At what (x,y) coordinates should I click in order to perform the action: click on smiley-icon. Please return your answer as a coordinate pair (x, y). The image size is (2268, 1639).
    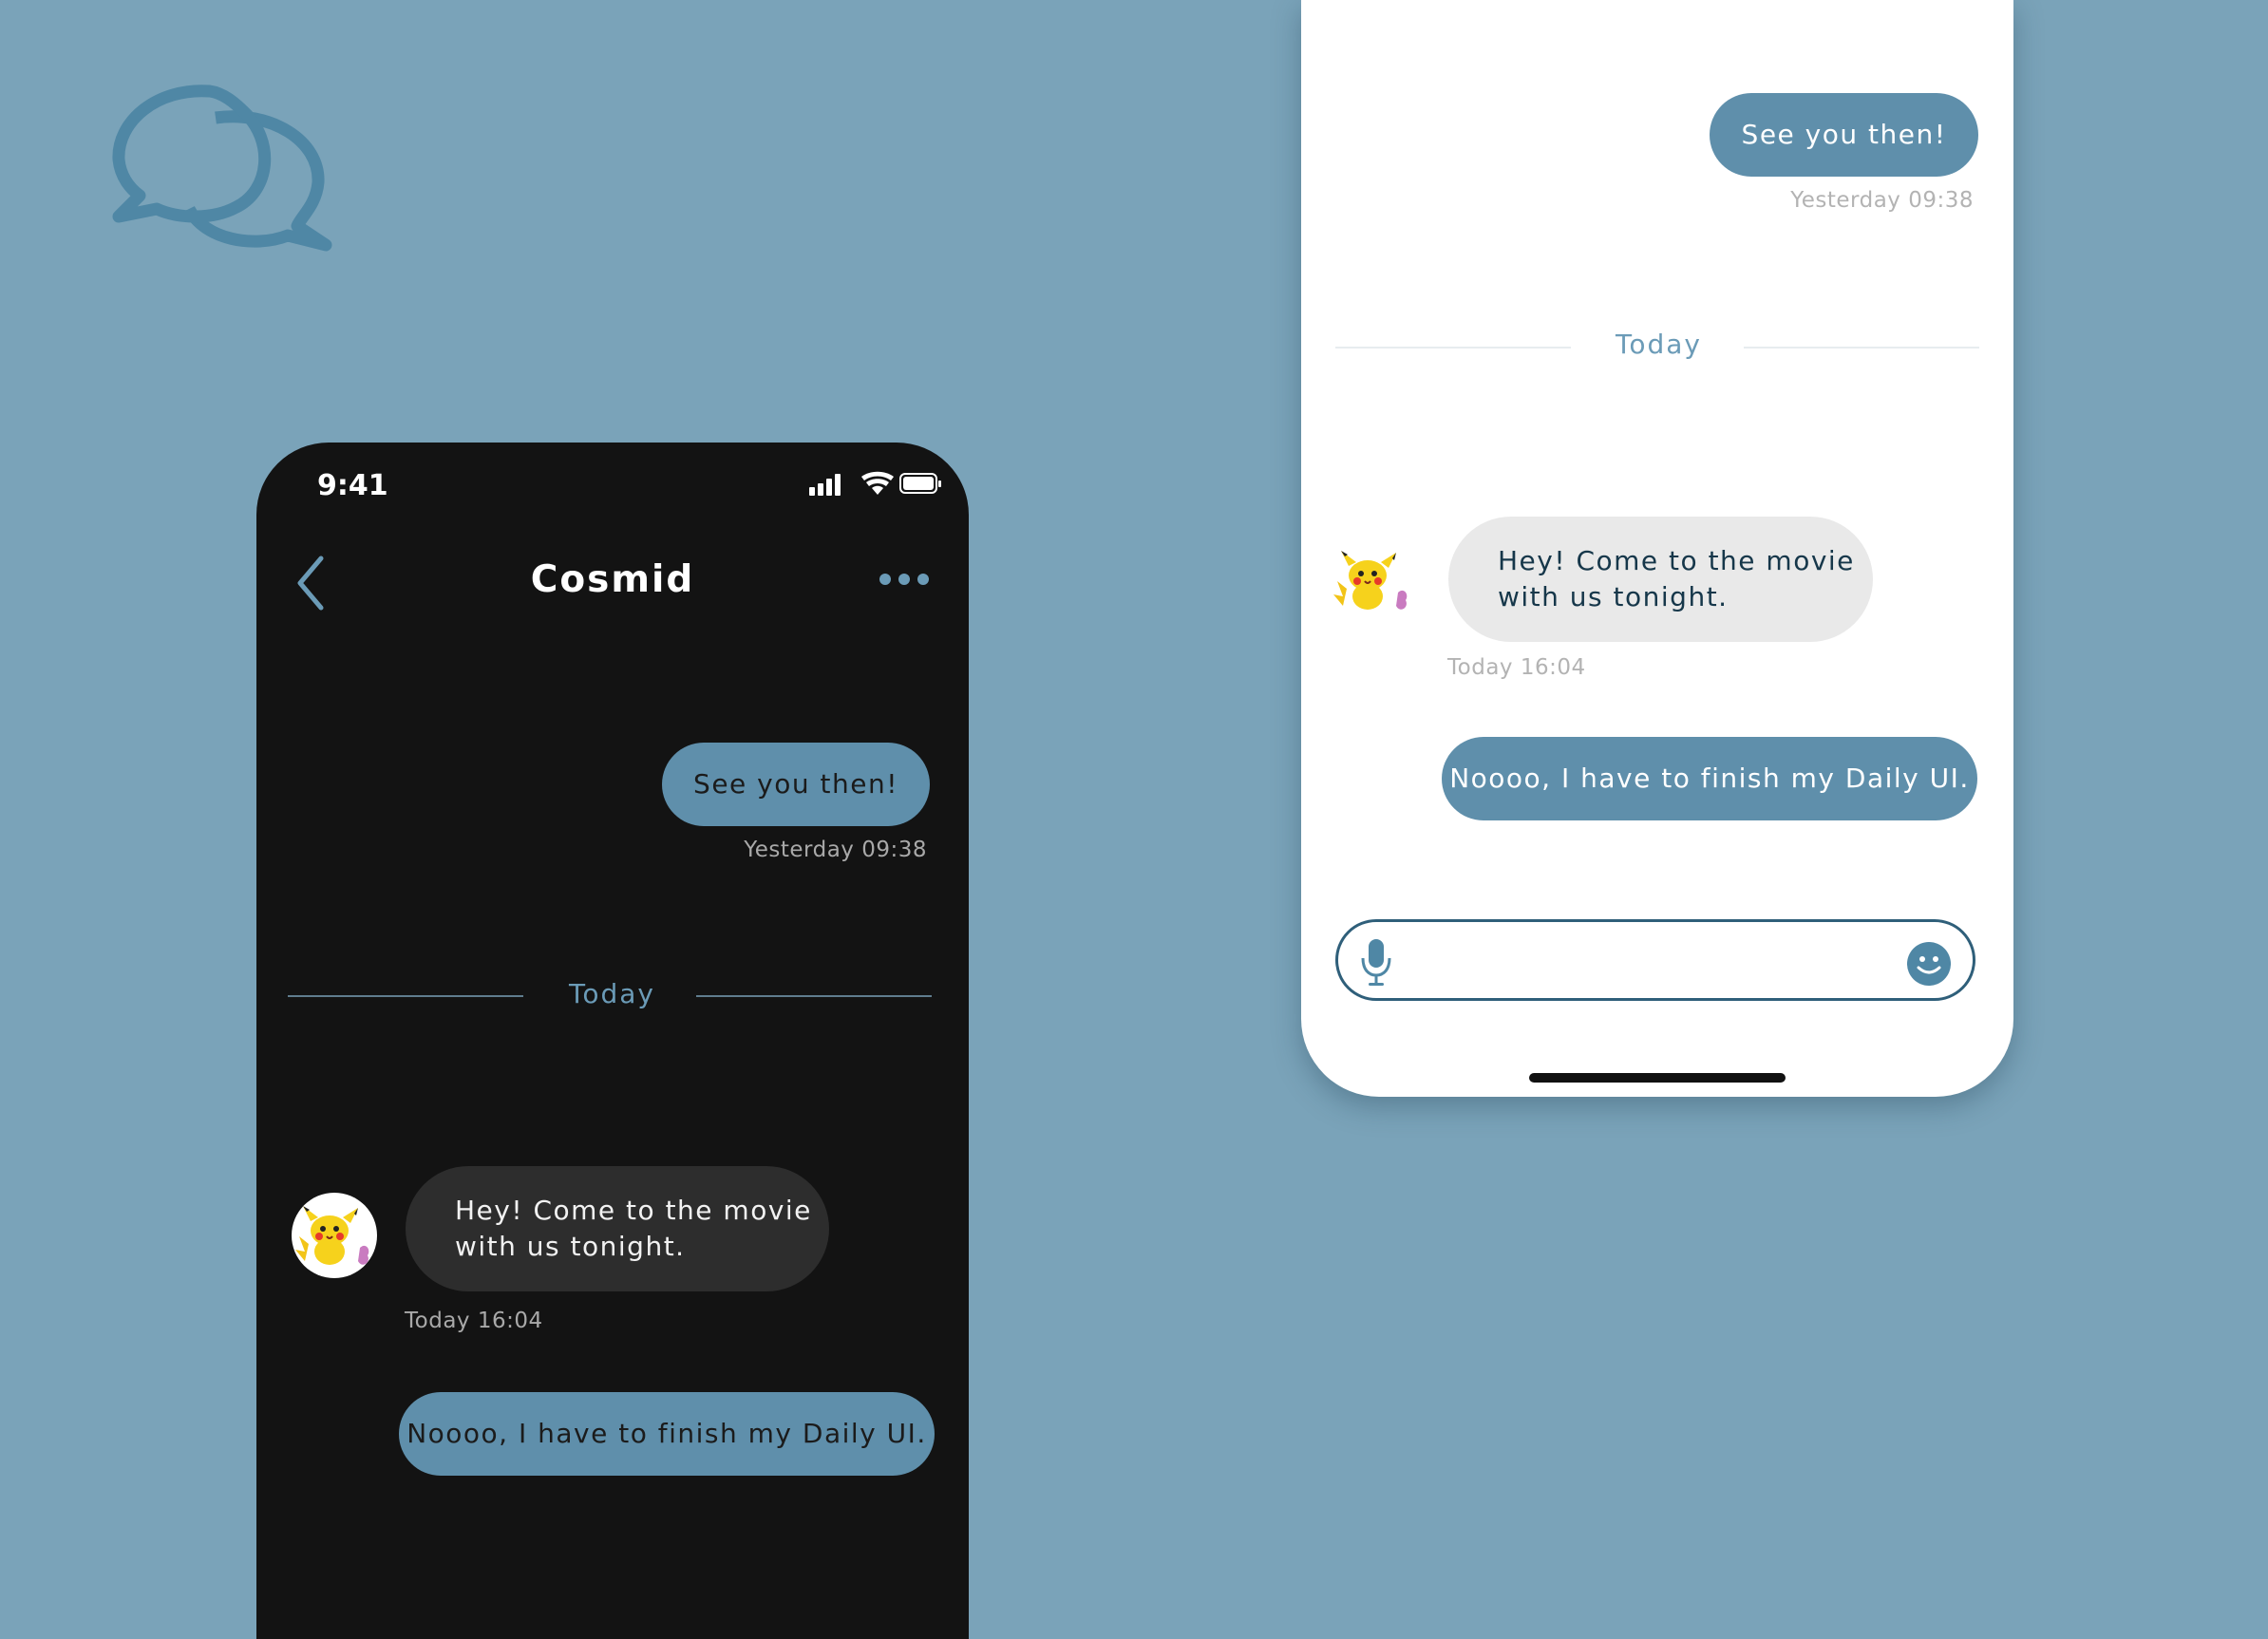
    Looking at the image, I should click on (1929, 964).